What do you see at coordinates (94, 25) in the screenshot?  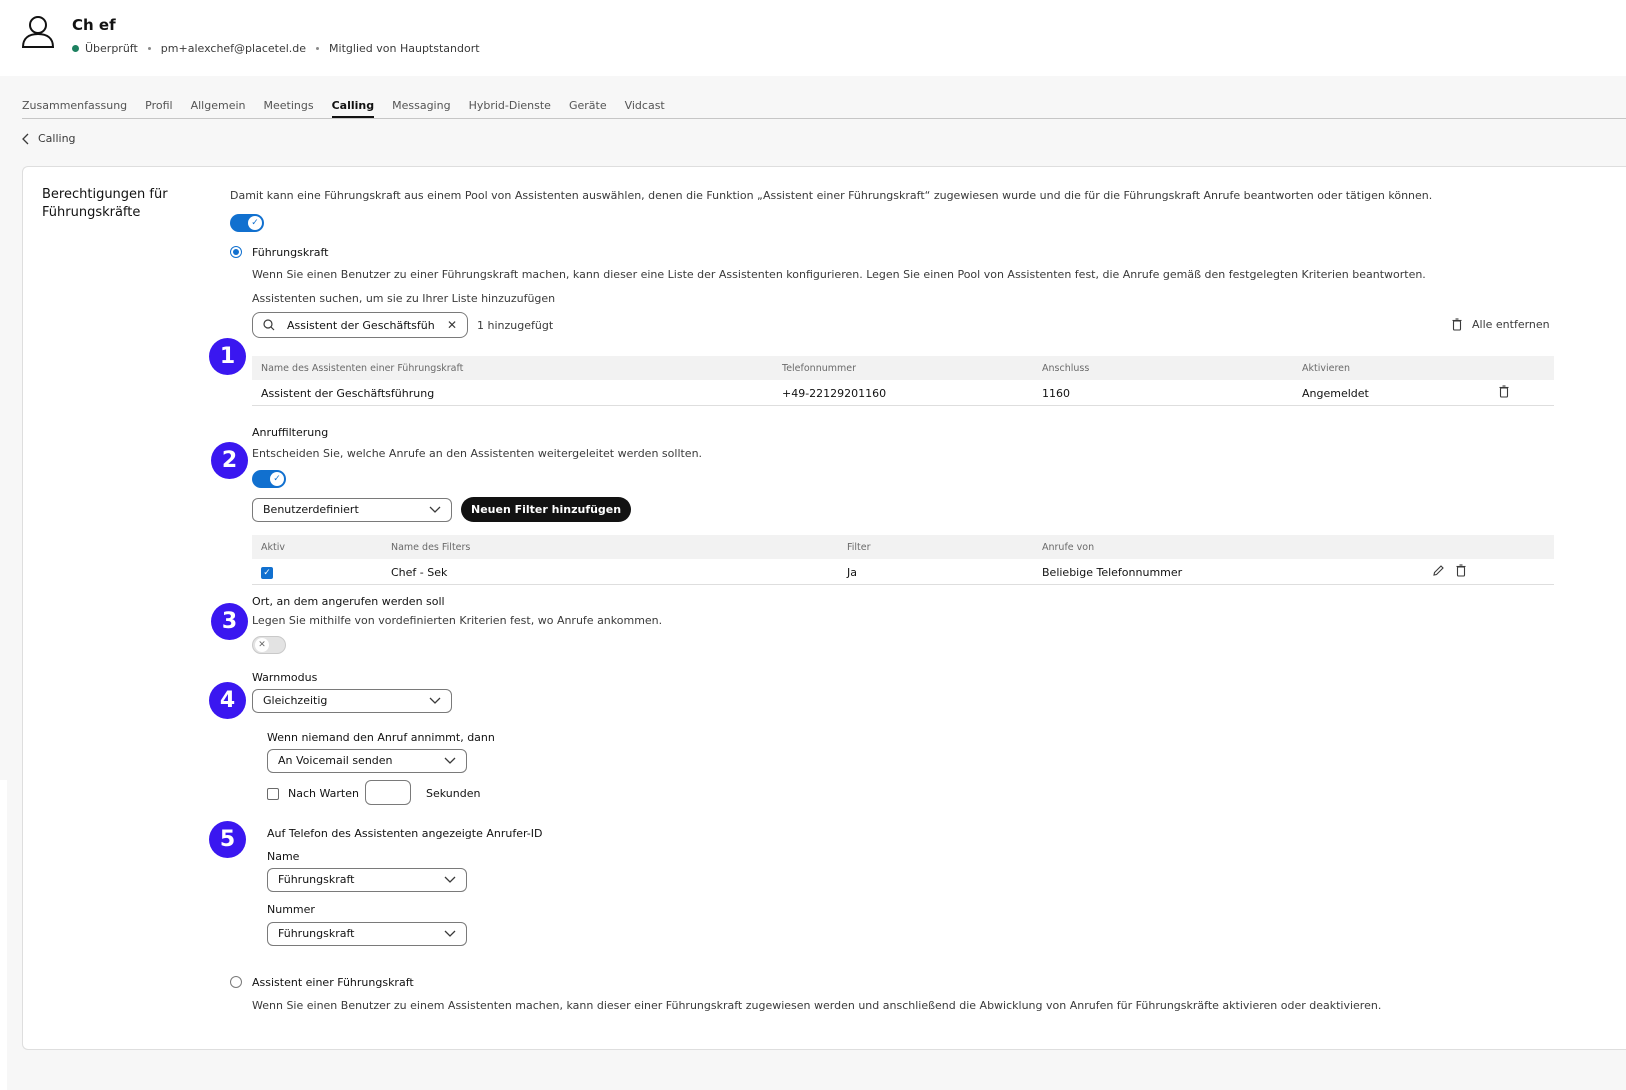 I see `user-name: Ch ef` at bounding box center [94, 25].